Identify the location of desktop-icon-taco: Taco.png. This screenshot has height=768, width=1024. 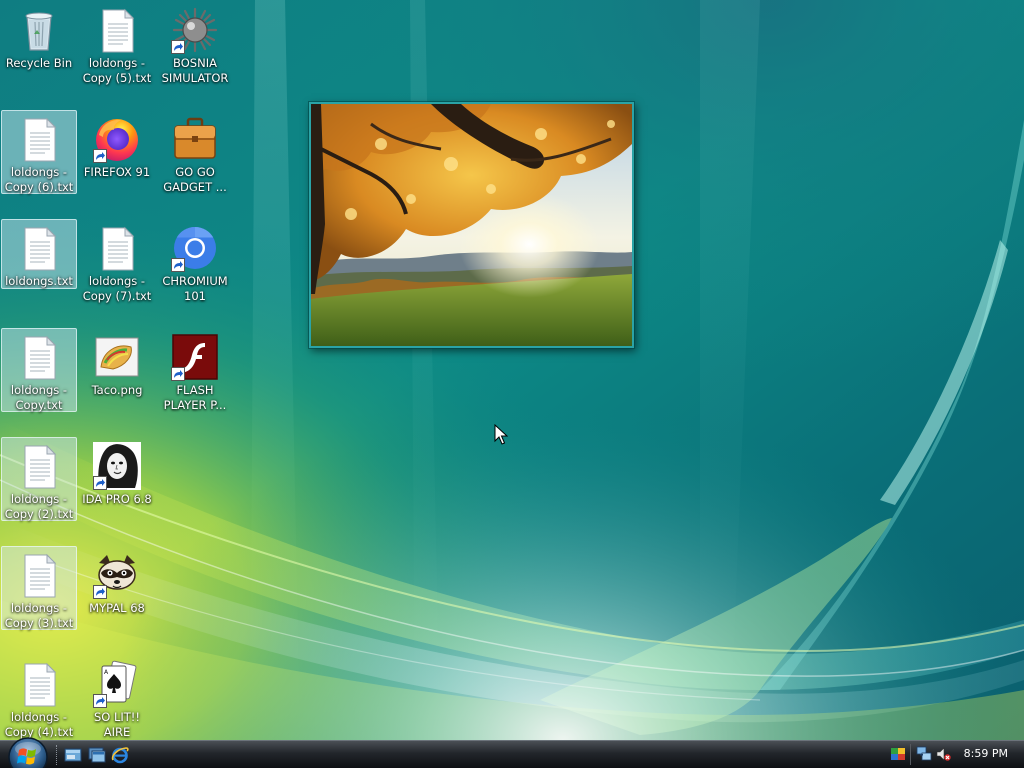
(117, 376).